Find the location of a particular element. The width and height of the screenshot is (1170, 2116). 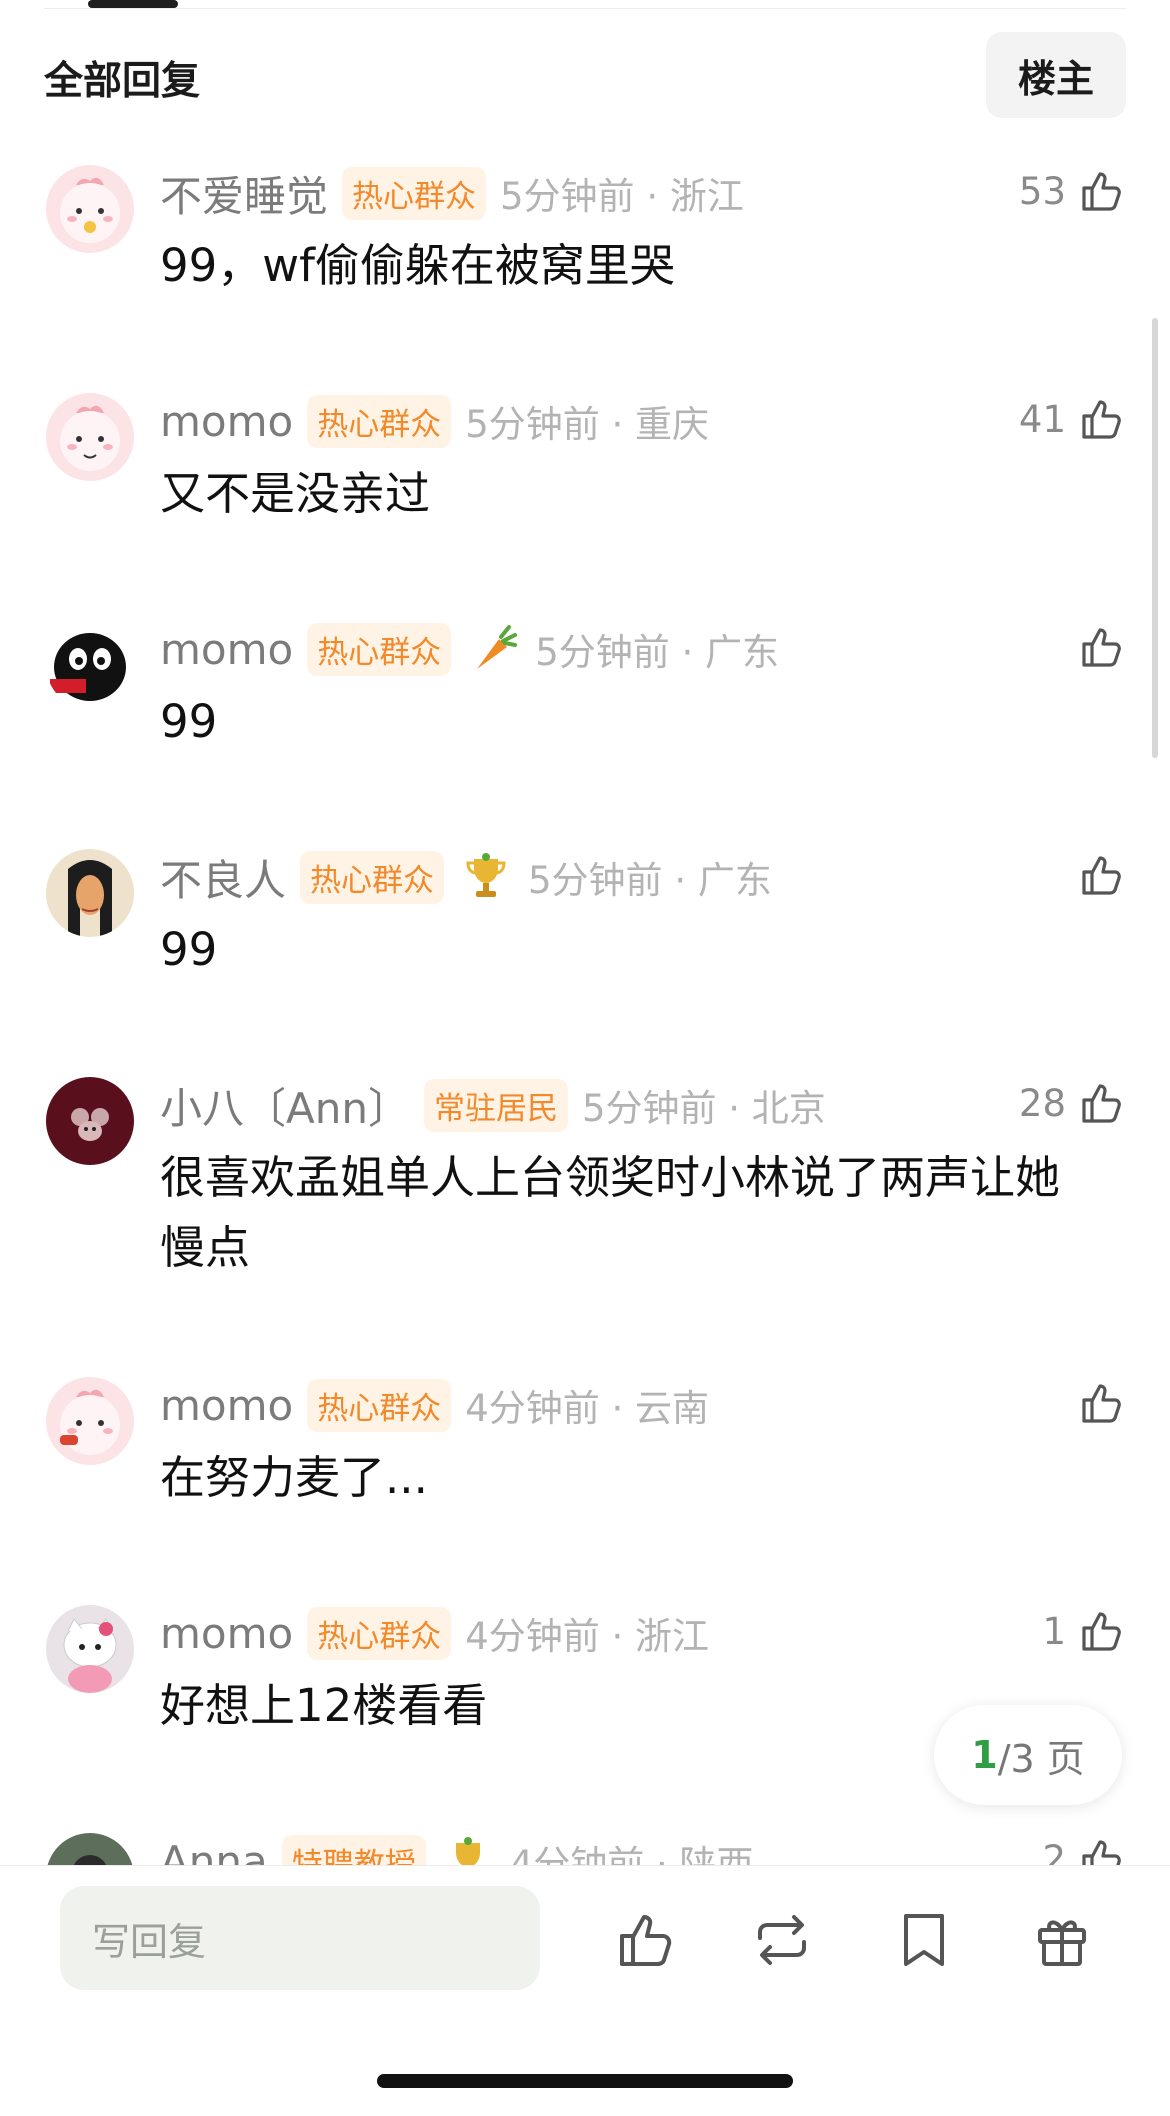

user-badge: 常驻居民 is located at coordinates (495, 1105).